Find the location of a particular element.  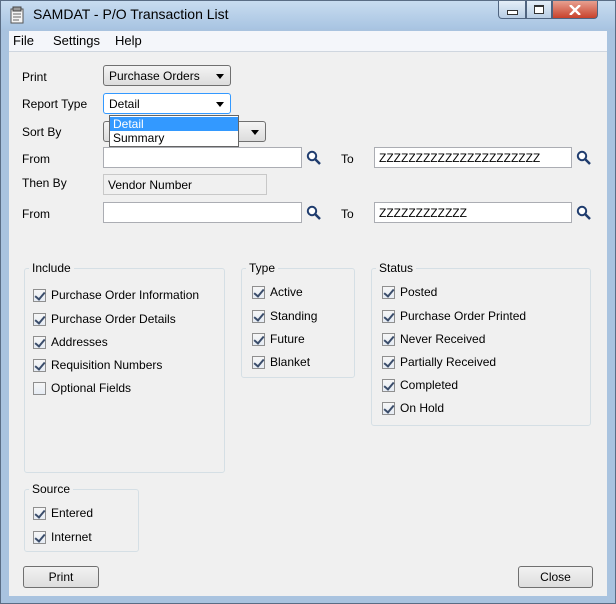

then-by-field: Vendor Number is located at coordinates (185, 184).